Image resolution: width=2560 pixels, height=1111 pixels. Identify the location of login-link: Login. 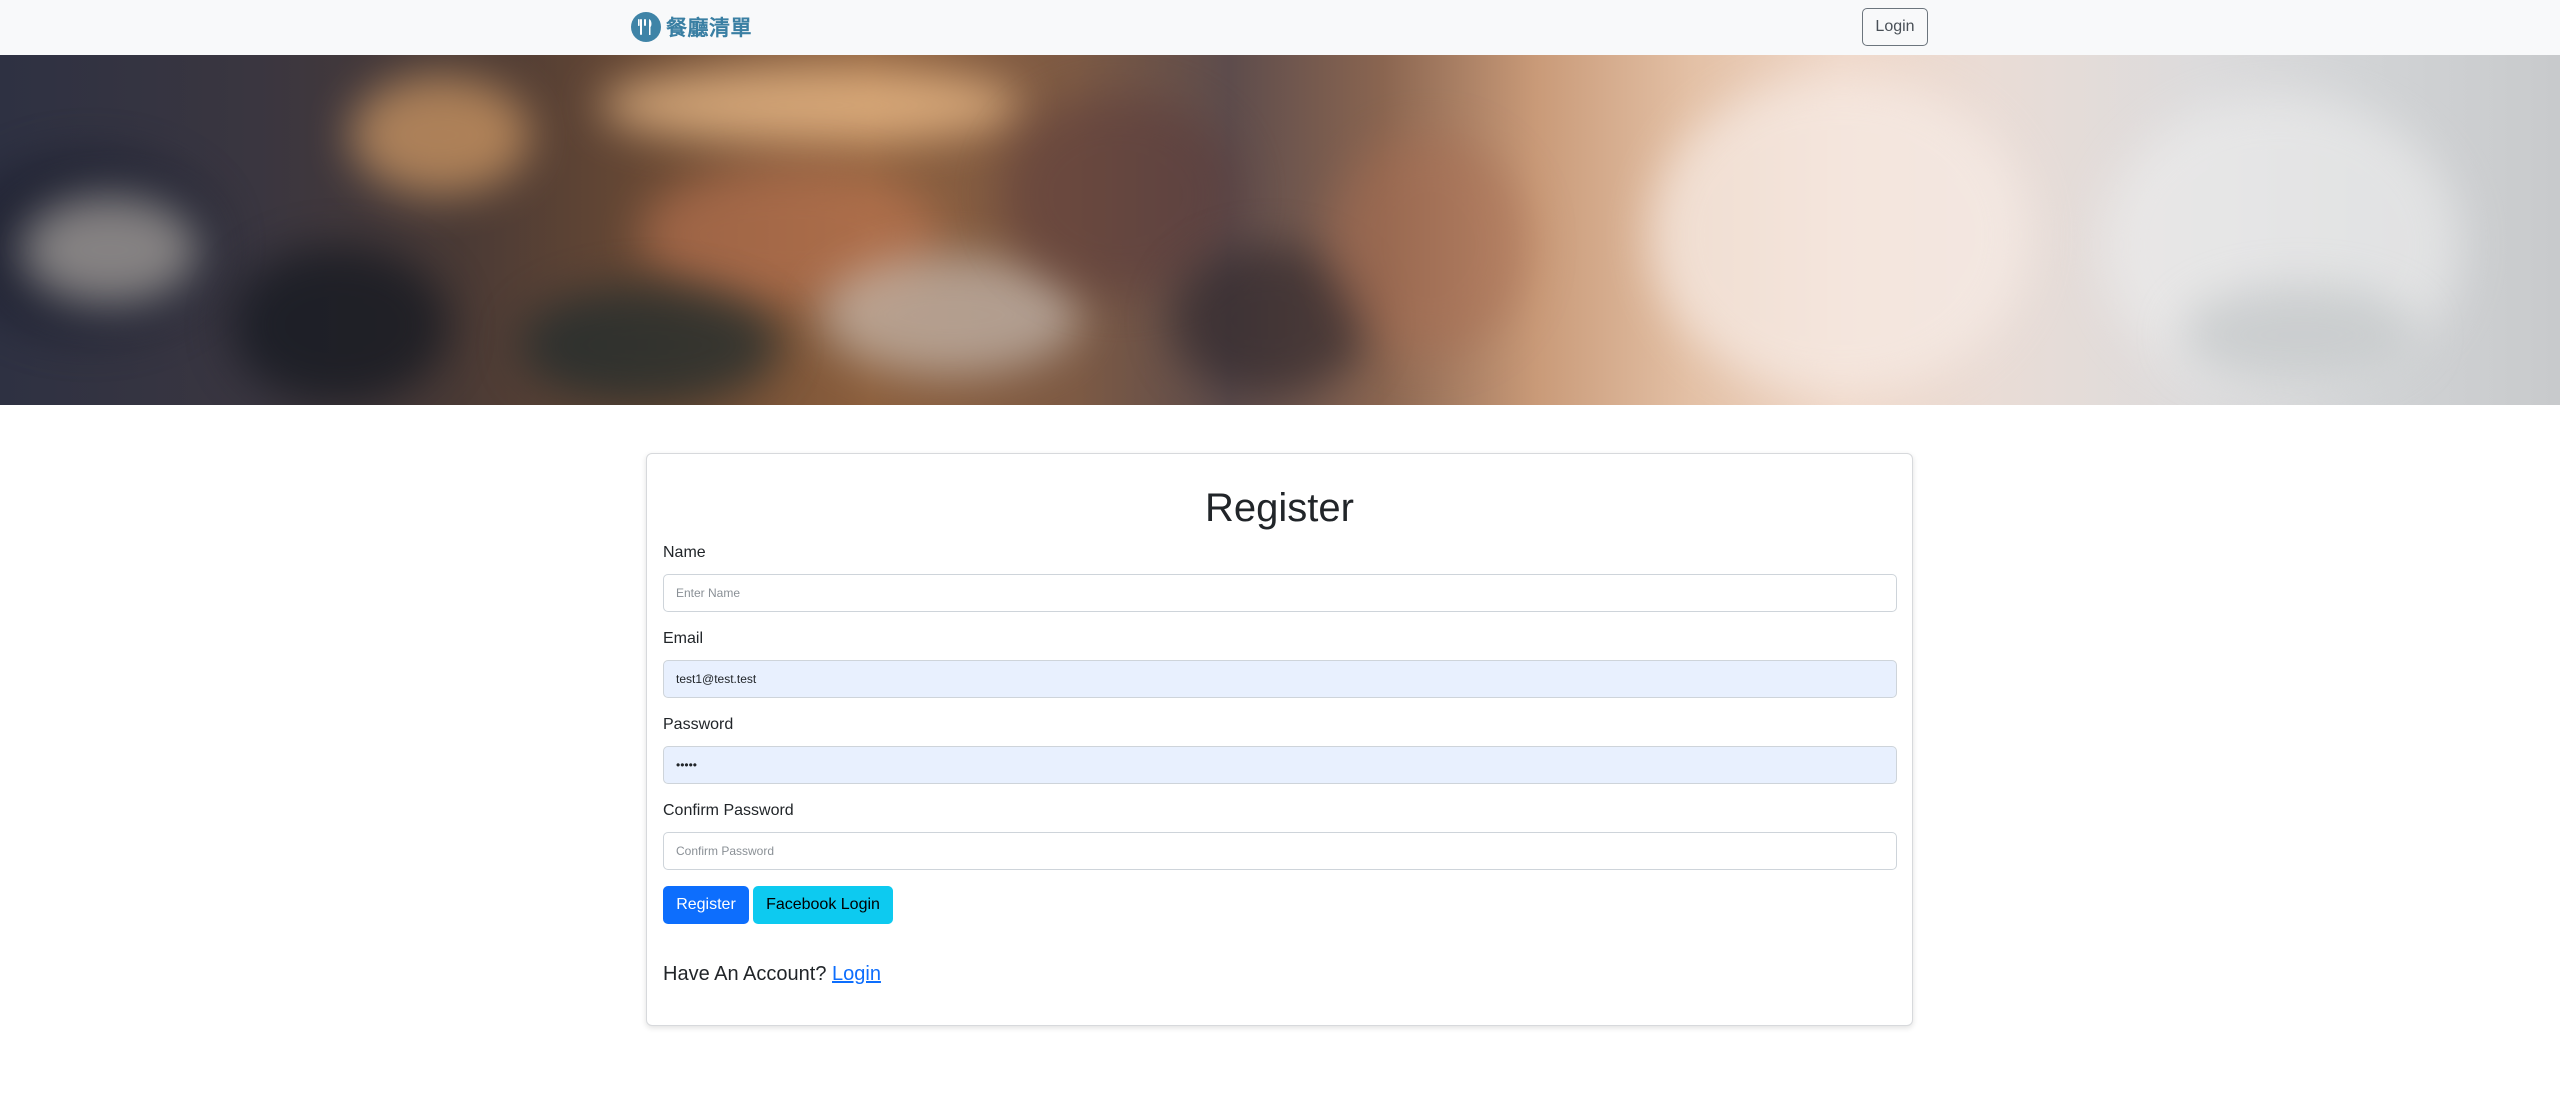
(856, 974).